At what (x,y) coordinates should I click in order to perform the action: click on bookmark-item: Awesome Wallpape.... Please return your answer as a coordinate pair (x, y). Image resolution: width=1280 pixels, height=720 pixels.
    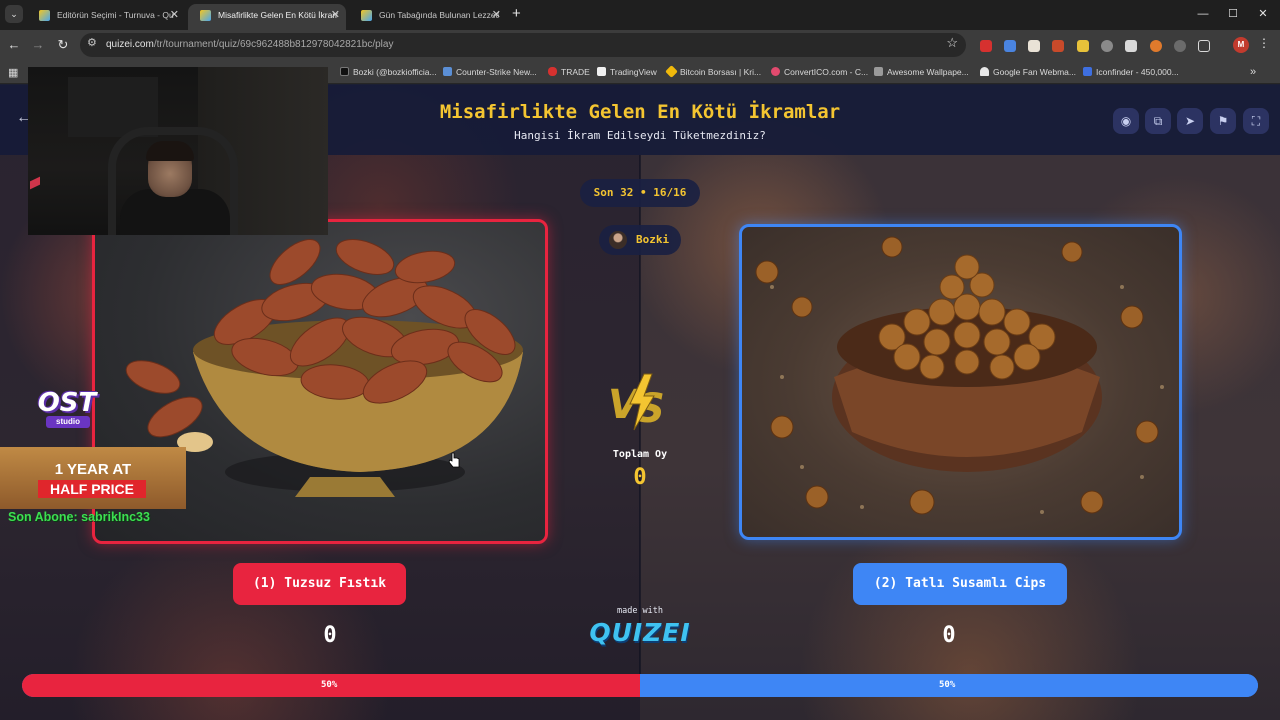
    Looking at the image, I should click on (921, 72).